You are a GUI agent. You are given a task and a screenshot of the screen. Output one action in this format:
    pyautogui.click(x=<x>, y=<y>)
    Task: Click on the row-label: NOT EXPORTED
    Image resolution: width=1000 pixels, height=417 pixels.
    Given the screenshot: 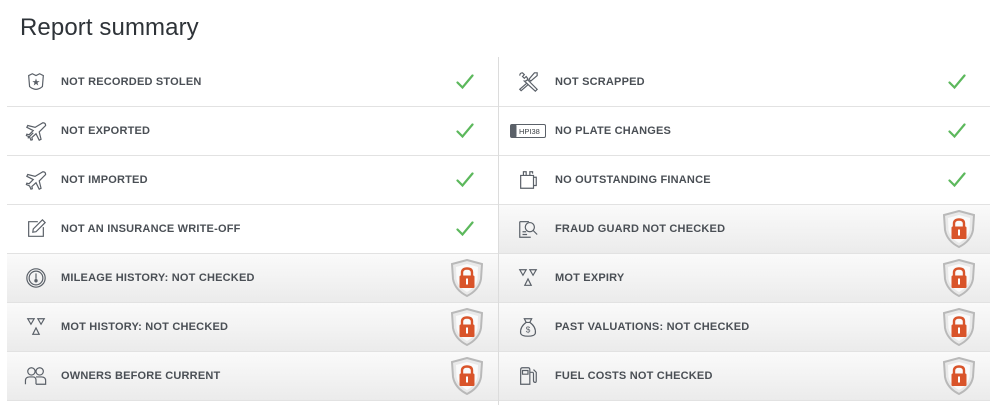 What is the action you would take?
    pyautogui.click(x=106, y=131)
    